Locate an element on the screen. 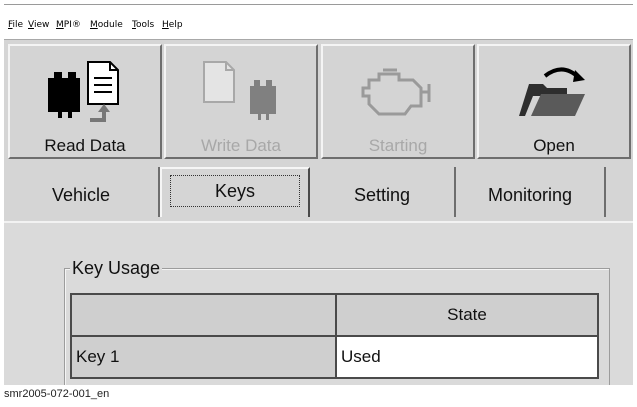  table-header-row: State is located at coordinates (334, 315).